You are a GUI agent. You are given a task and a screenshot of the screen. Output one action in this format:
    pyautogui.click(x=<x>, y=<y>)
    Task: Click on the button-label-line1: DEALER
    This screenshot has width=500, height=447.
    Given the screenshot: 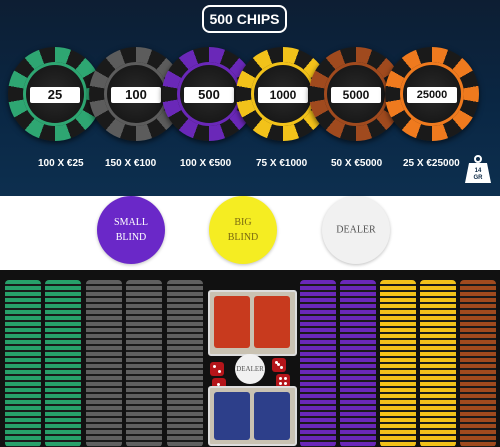 What is the action you would take?
    pyautogui.click(x=356, y=230)
    